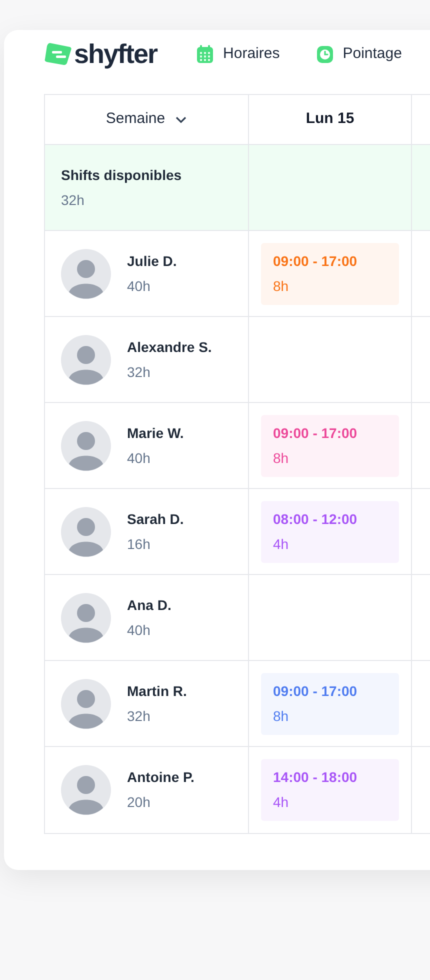  What do you see at coordinates (155, 433) in the screenshot?
I see `employee-name: Marie W.` at bounding box center [155, 433].